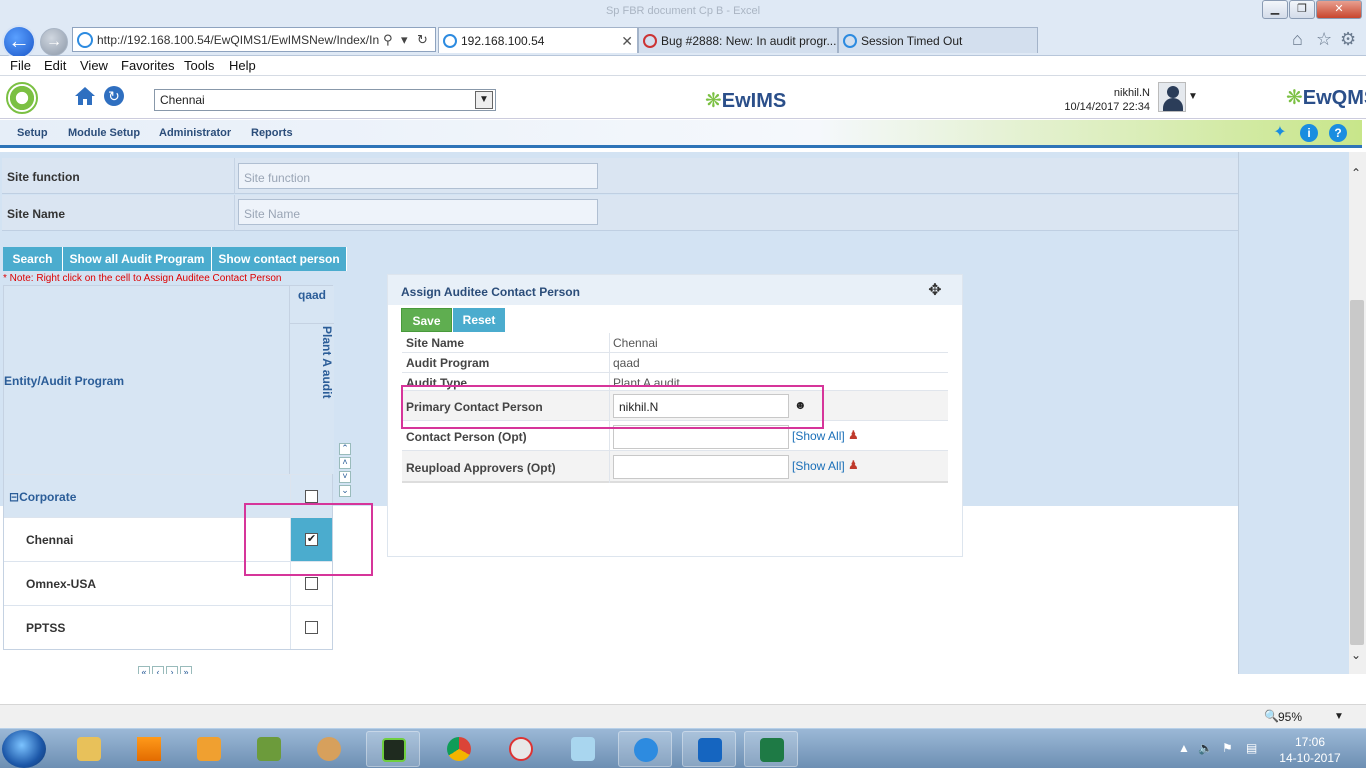  What do you see at coordinates (1310, 758) in the screenshot?
I see `clock-date: 14-10-2017` at bounding box center [1310, 758].